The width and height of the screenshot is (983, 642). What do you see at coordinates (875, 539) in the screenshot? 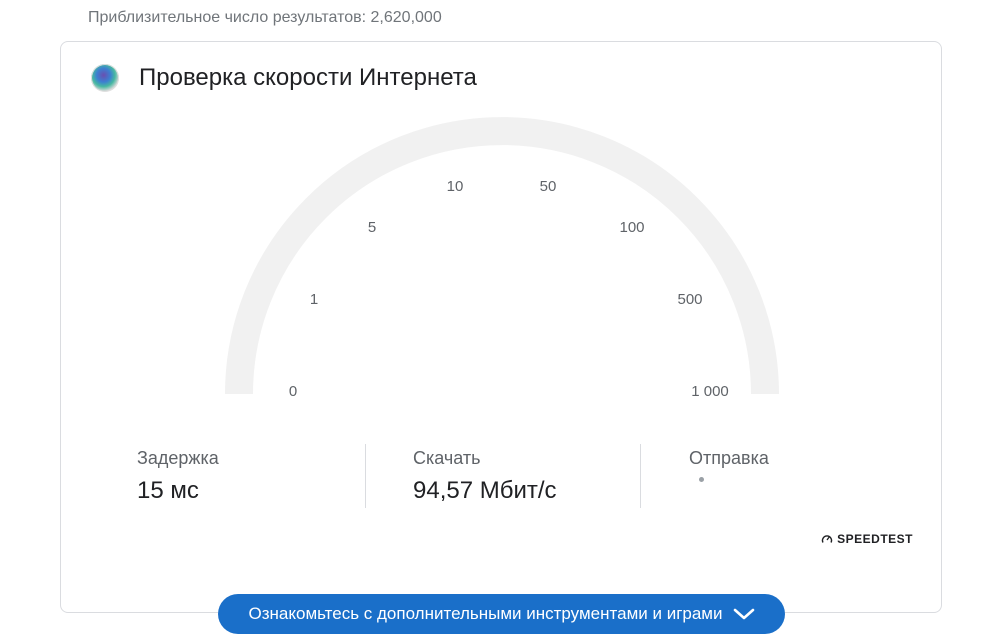
I see `speedtest-brand-label: SPEEDTEST` at bounding box center [875, 539].